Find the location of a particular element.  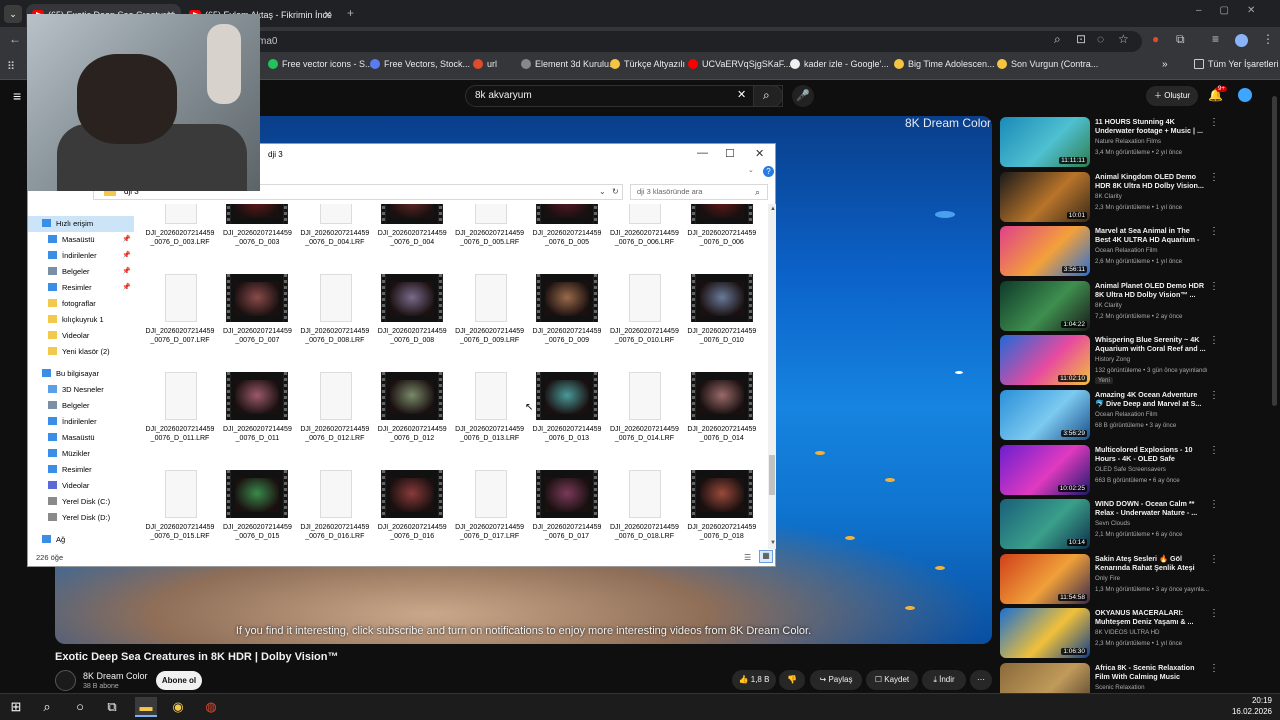

recommendation-channel: History Zong is located at coordinates (1112, 359).